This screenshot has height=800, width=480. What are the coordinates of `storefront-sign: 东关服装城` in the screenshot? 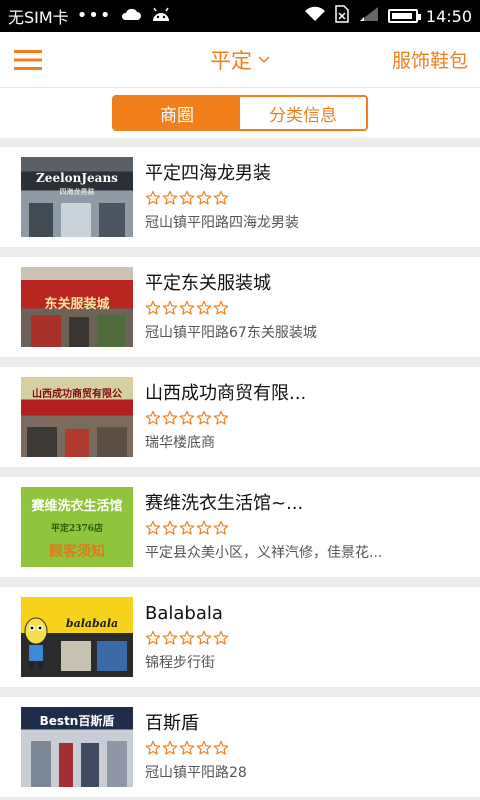 It's located at (77, 304).